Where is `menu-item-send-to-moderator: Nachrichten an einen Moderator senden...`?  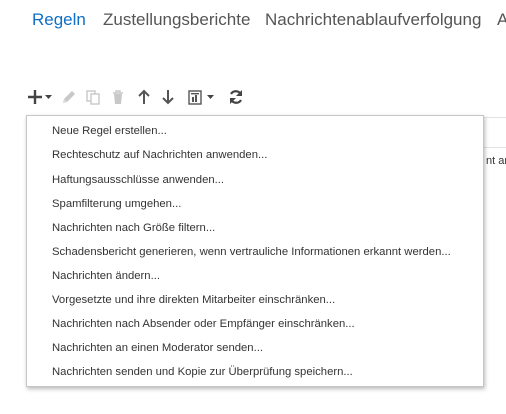
menu-item-send-to-moderator: Nachrichten an einen Moderator senden... is located at coordinates (157, 348).